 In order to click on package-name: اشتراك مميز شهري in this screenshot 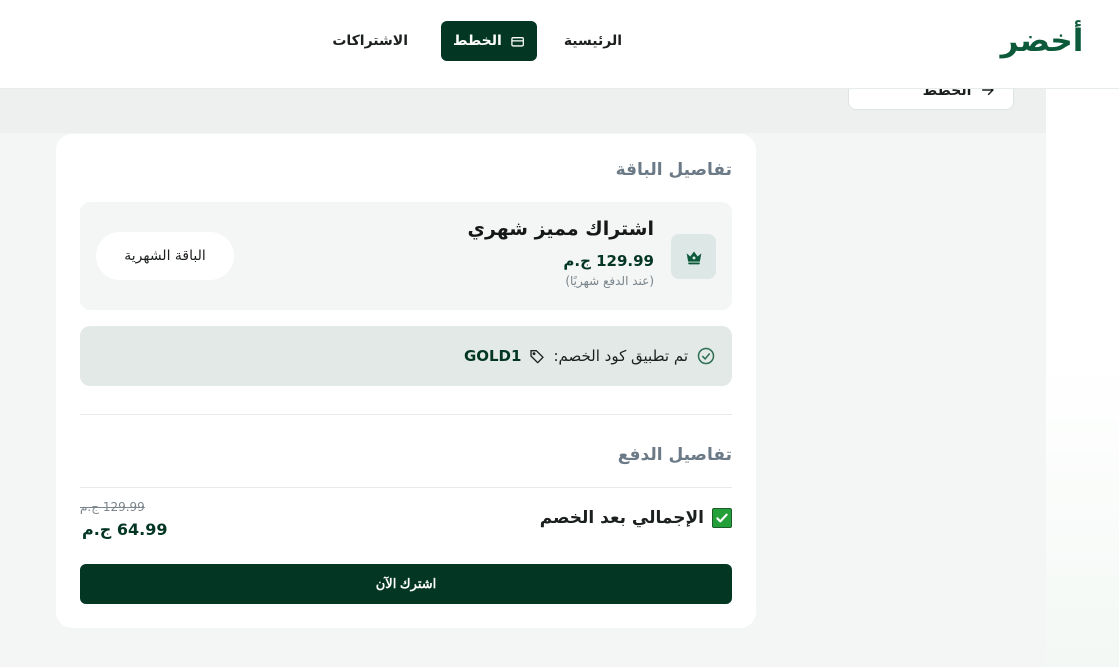, I will do `click(560, 229)`.